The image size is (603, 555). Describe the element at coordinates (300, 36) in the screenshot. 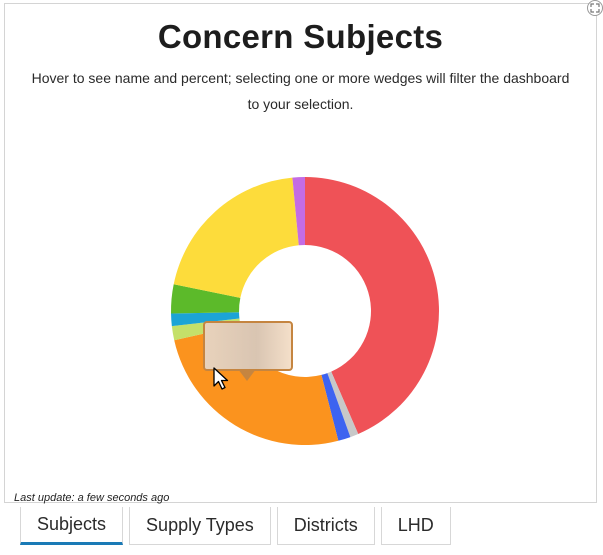

I see `page-title: Concern Subjects` at that location.